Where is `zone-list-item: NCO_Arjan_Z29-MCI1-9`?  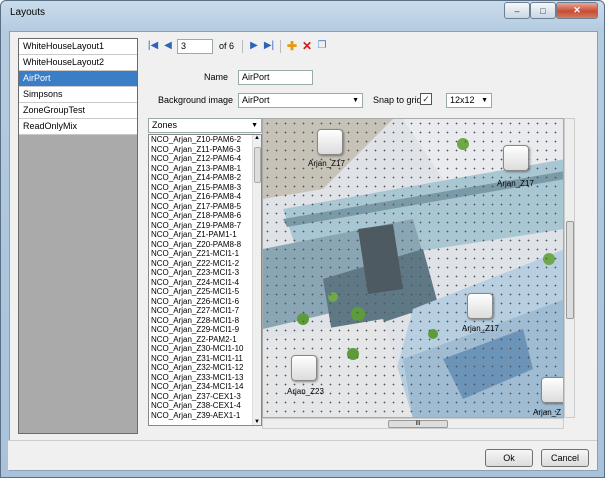 zone-list-item: NCO_Arjan_Z29-MCI1-9 is located at coordinates (205, 330).